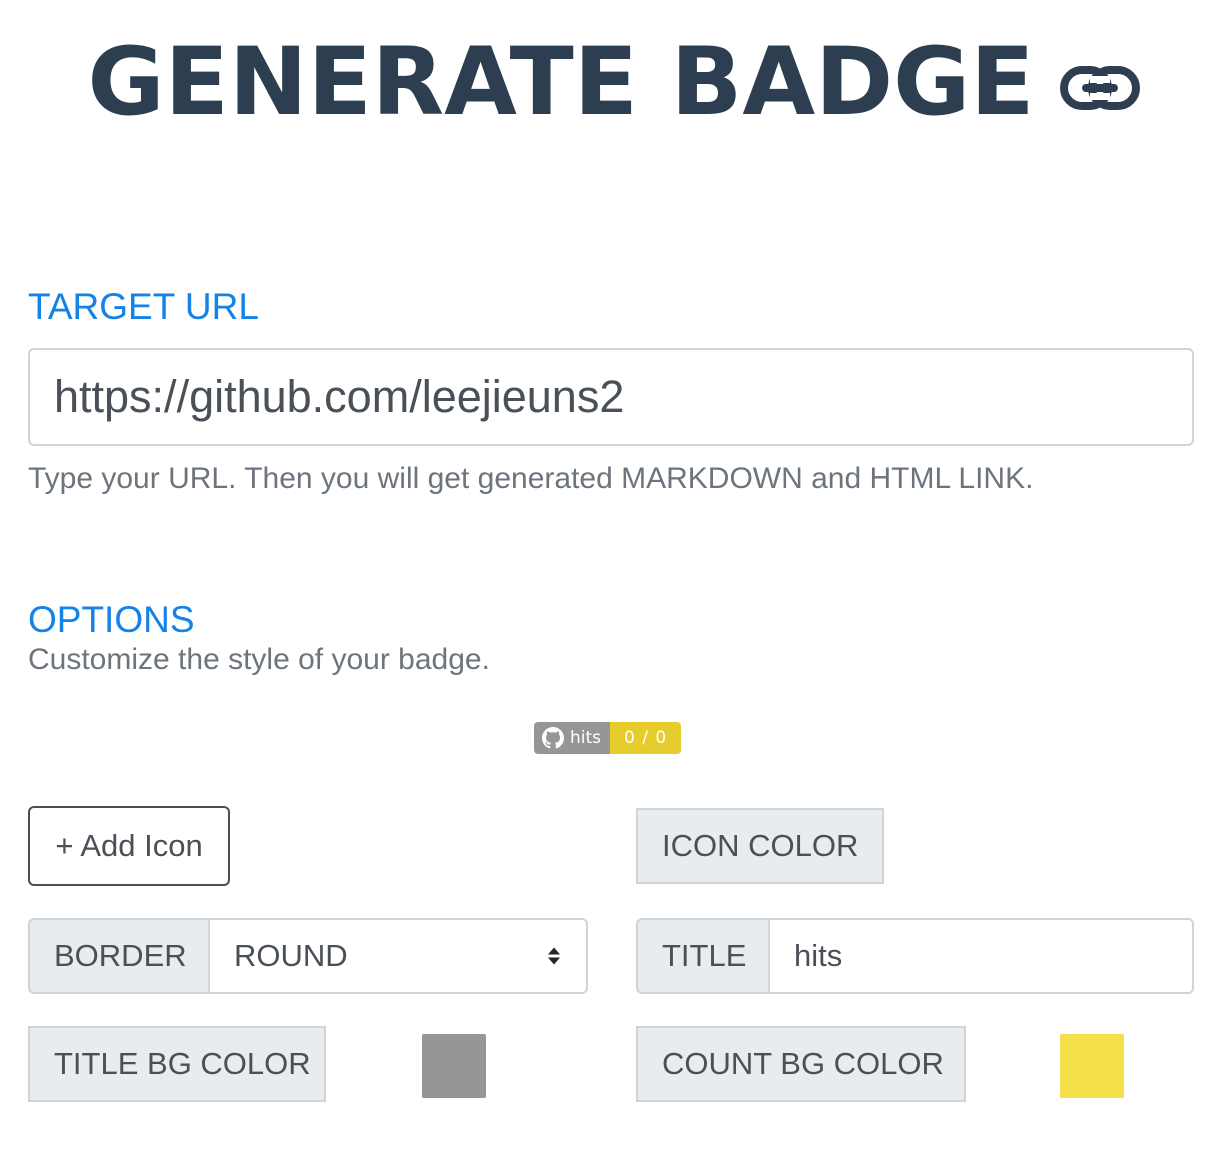 The height and width of the screenshot is (1164, 1228). I want to click on badge-title-section: hits, so click(572, 738).